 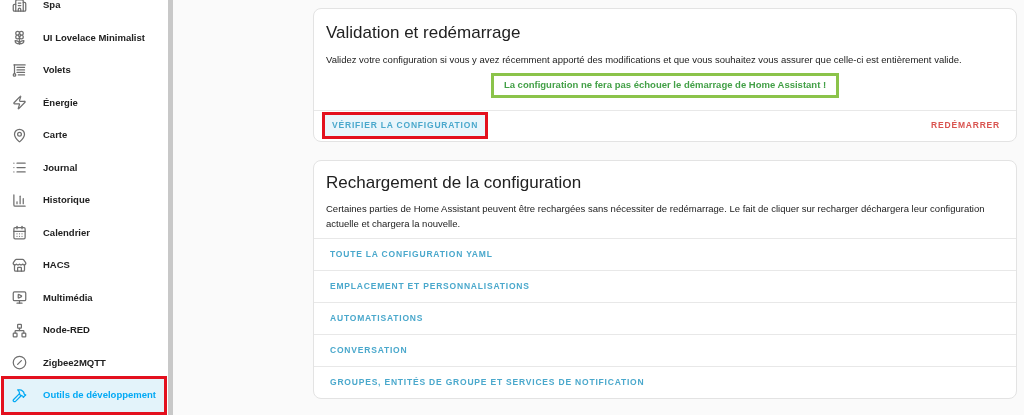 What do you see at coordinates (965, 125) in the screenshot?
I see `restart-button: REDÉMARRER` at bounding box center [965, 125].